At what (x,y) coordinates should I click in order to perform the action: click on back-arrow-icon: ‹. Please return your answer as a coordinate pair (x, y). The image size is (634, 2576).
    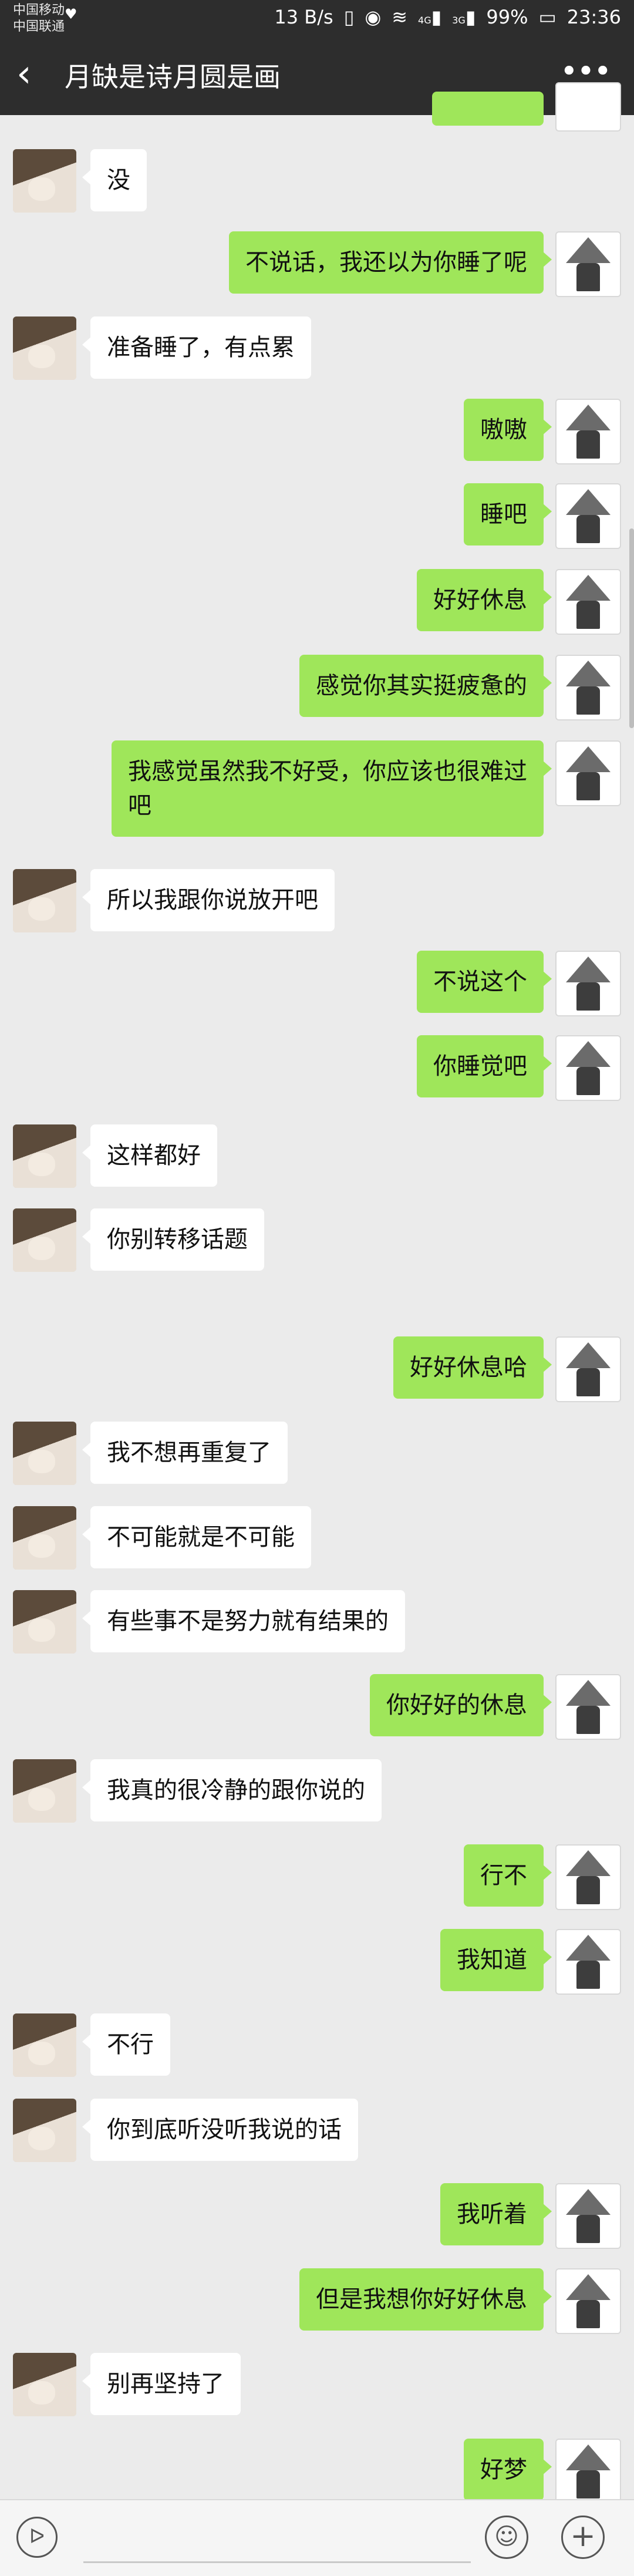
    Looking at the image, I should click on (24, 74).